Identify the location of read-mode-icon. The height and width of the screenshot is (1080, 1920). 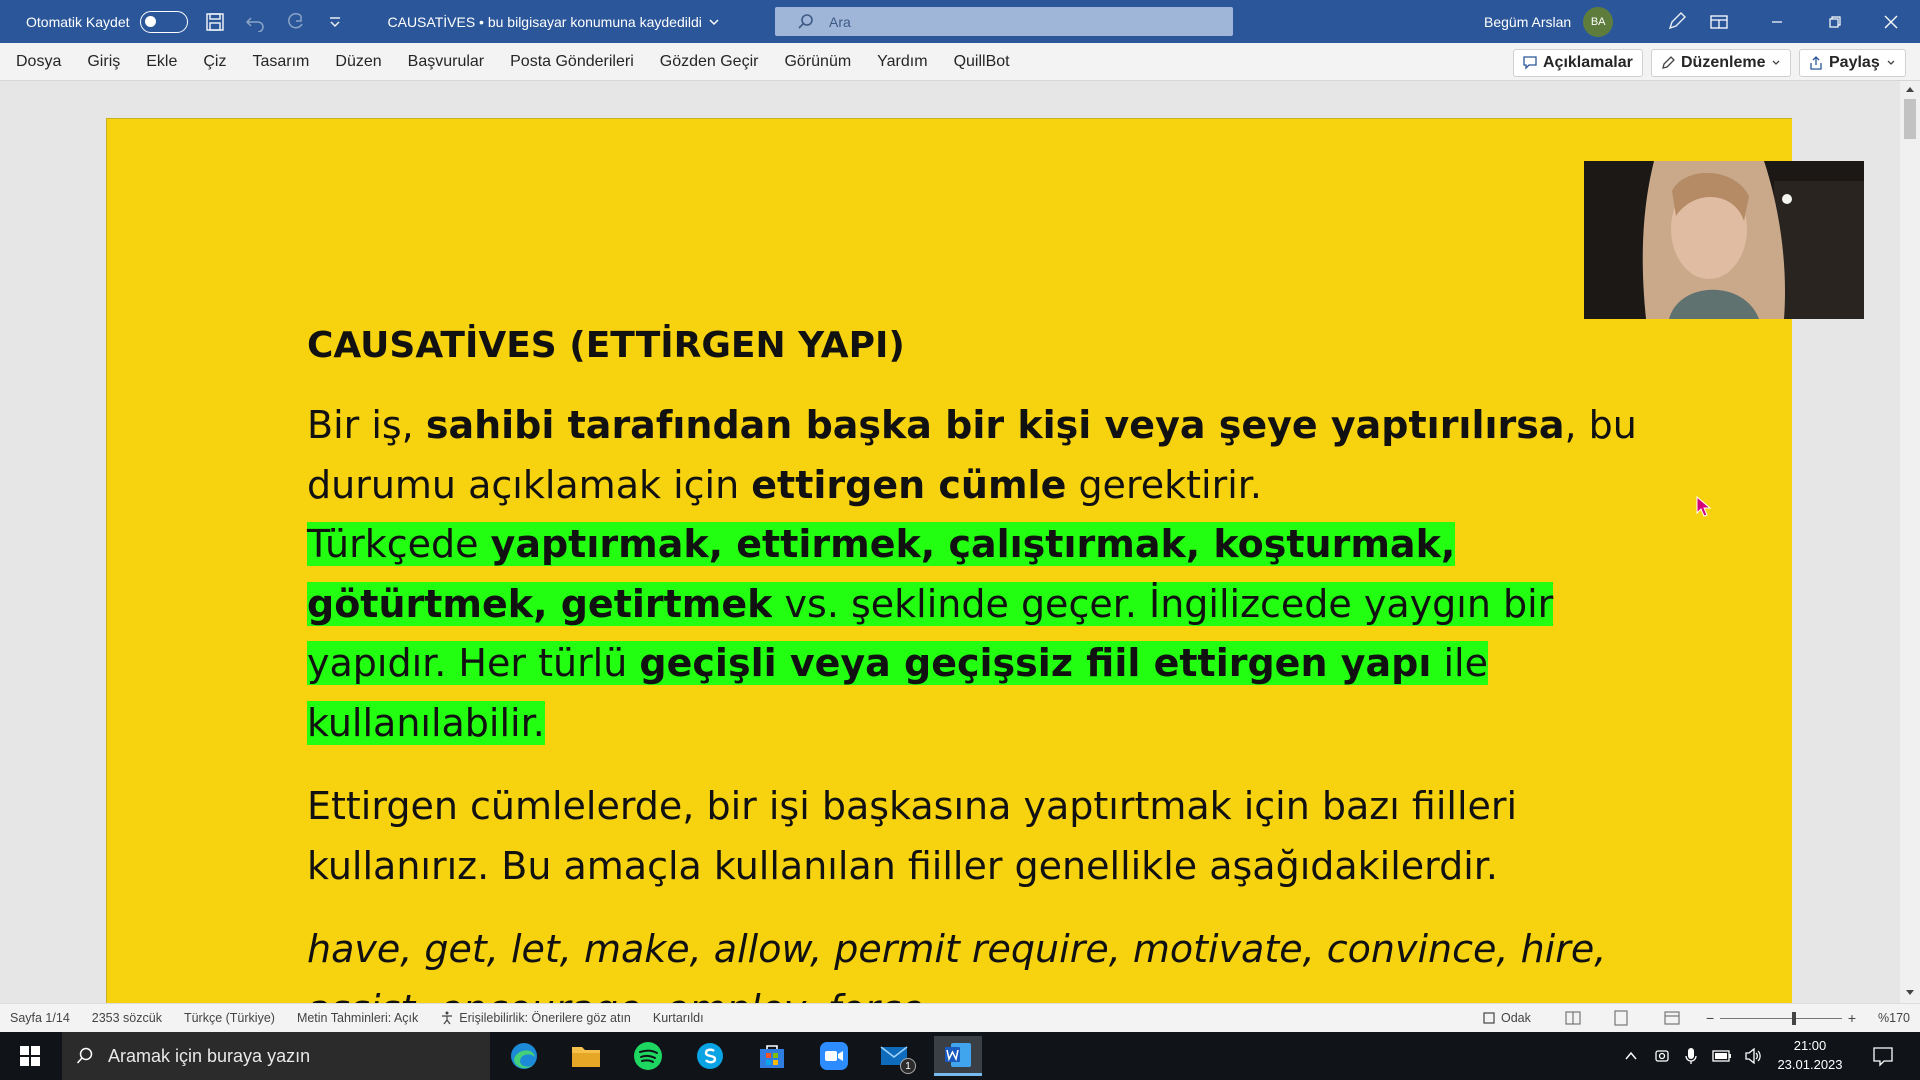
(1573, 1018).